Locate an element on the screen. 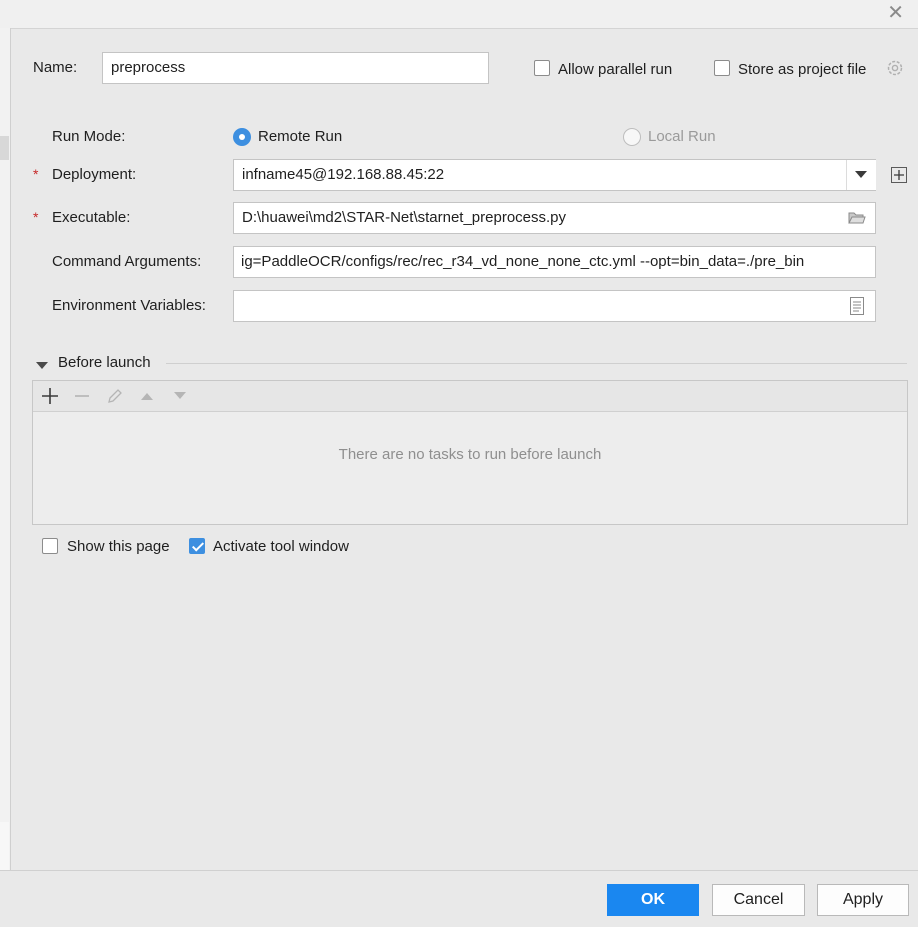 The width and height of the screenshot is (918, 927). dialog-title-bar is located at coordinates (459, 14).